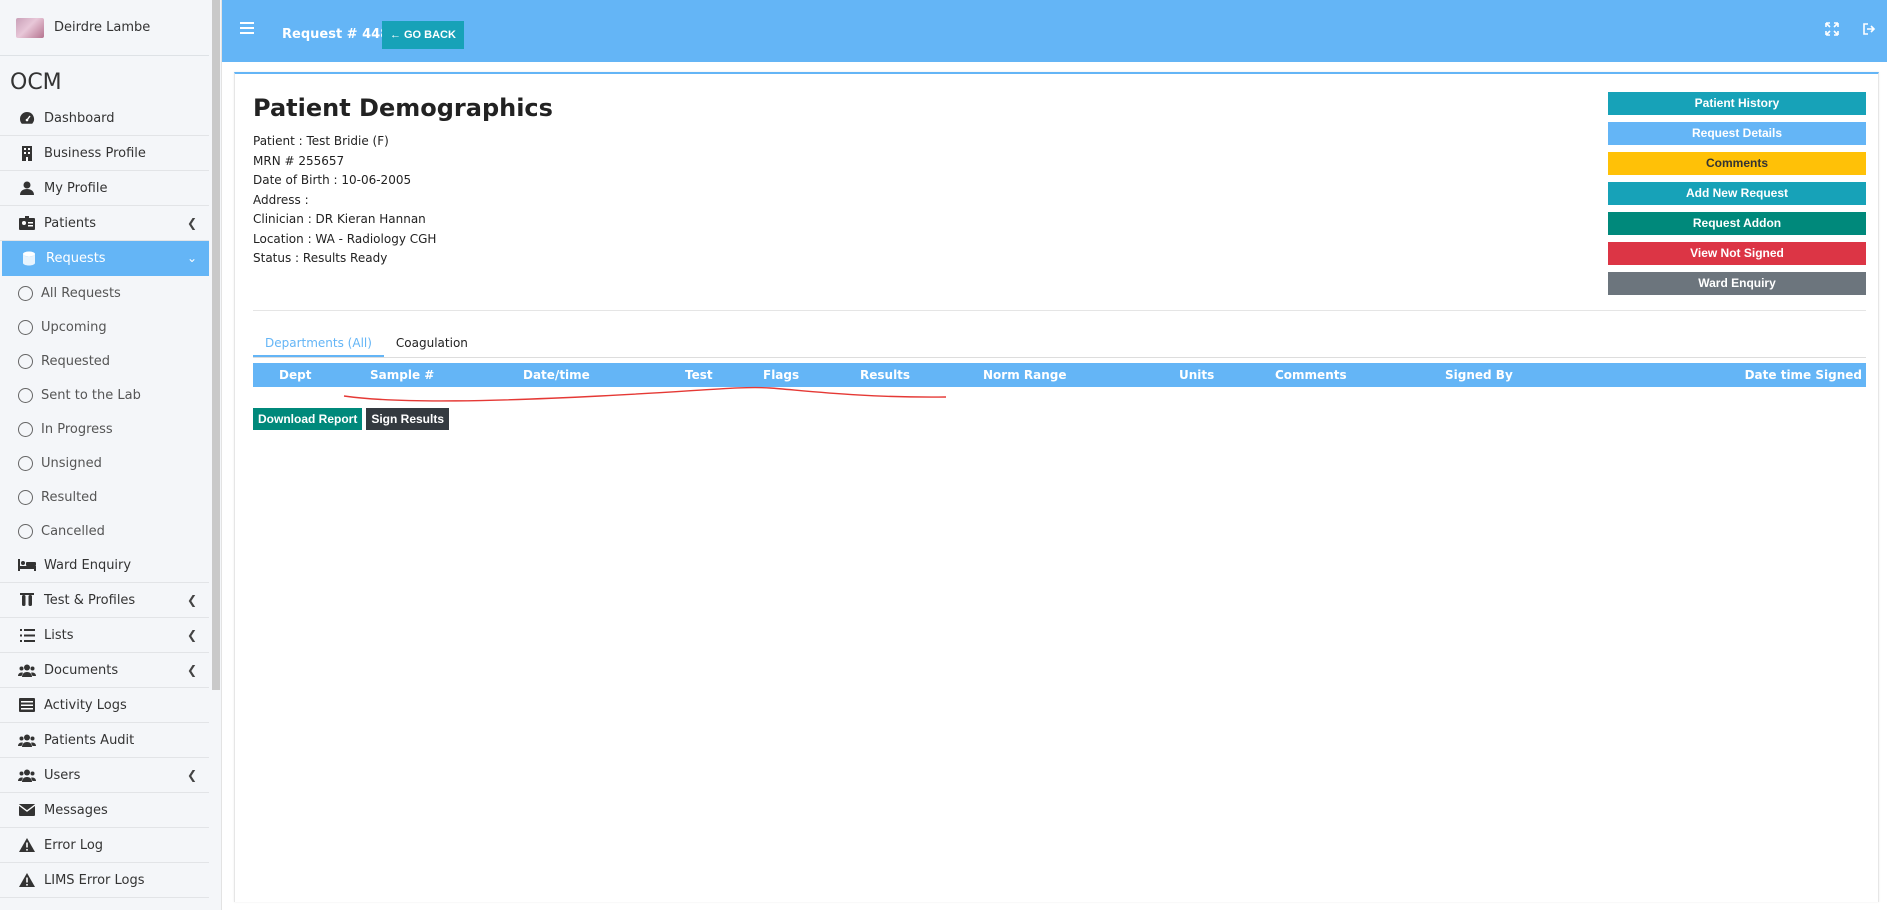  I want to click on sidebar-subitem-label: Resulted, so click(69, 497).